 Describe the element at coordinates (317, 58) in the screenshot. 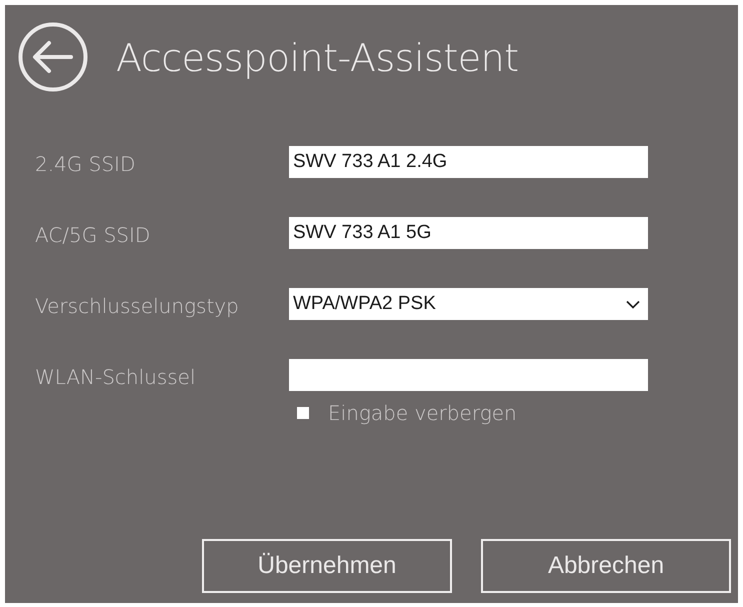

I see `window-title: Accesspoint-Assistent` at that location.